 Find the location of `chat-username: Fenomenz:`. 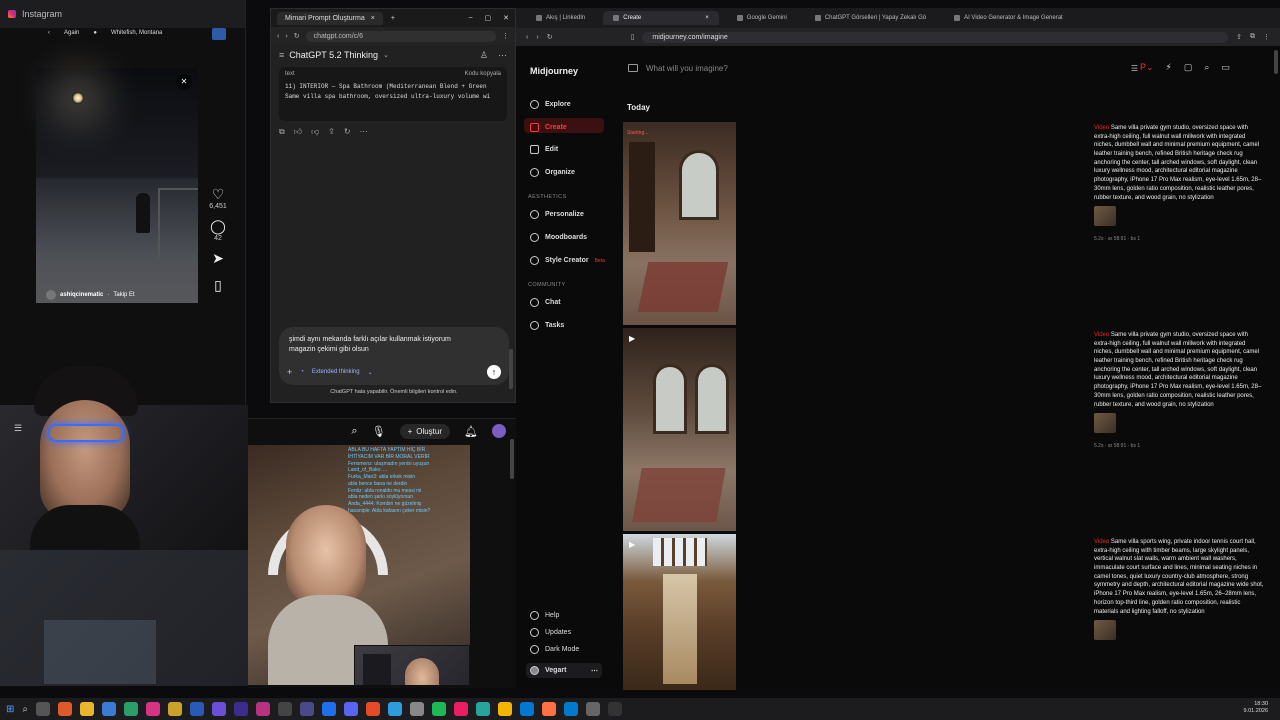

chat-username: Fenomenz: is located at coordinates (360, 464).